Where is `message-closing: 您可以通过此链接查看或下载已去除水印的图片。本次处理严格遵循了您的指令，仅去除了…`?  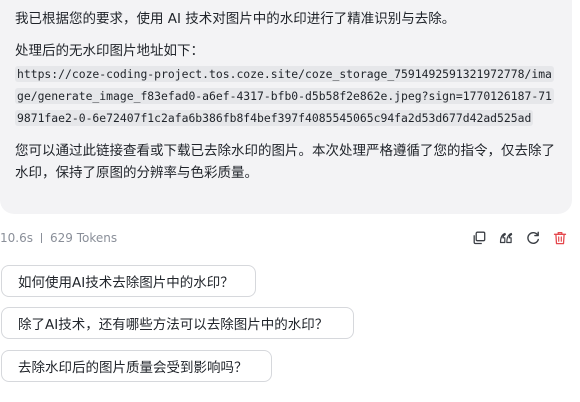 message-closing: 您可以通过此链接查看或下载已去除水印的图片。本次处理严格遵循了您的指令，仅去除了… is located at coordinates (285, 162).